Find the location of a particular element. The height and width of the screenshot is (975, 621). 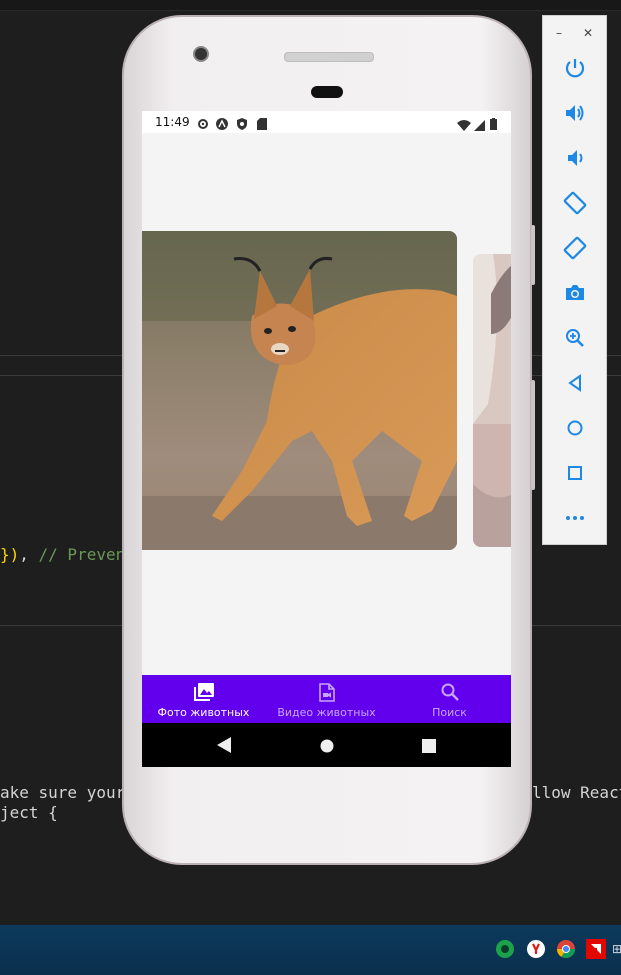

tab-label: Поиск is located at coordinates (449, 712).